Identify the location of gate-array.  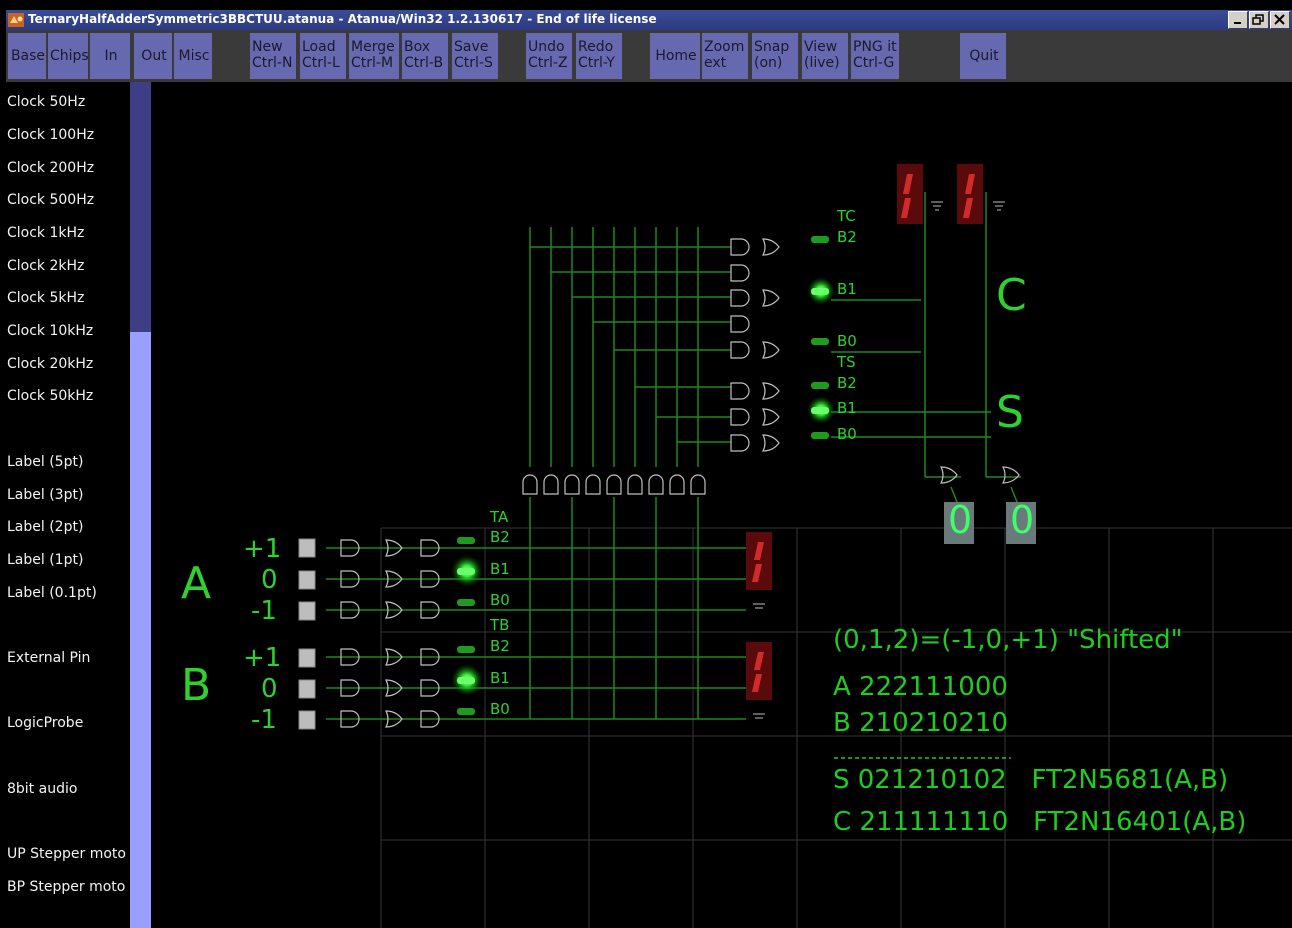
(771, 366).